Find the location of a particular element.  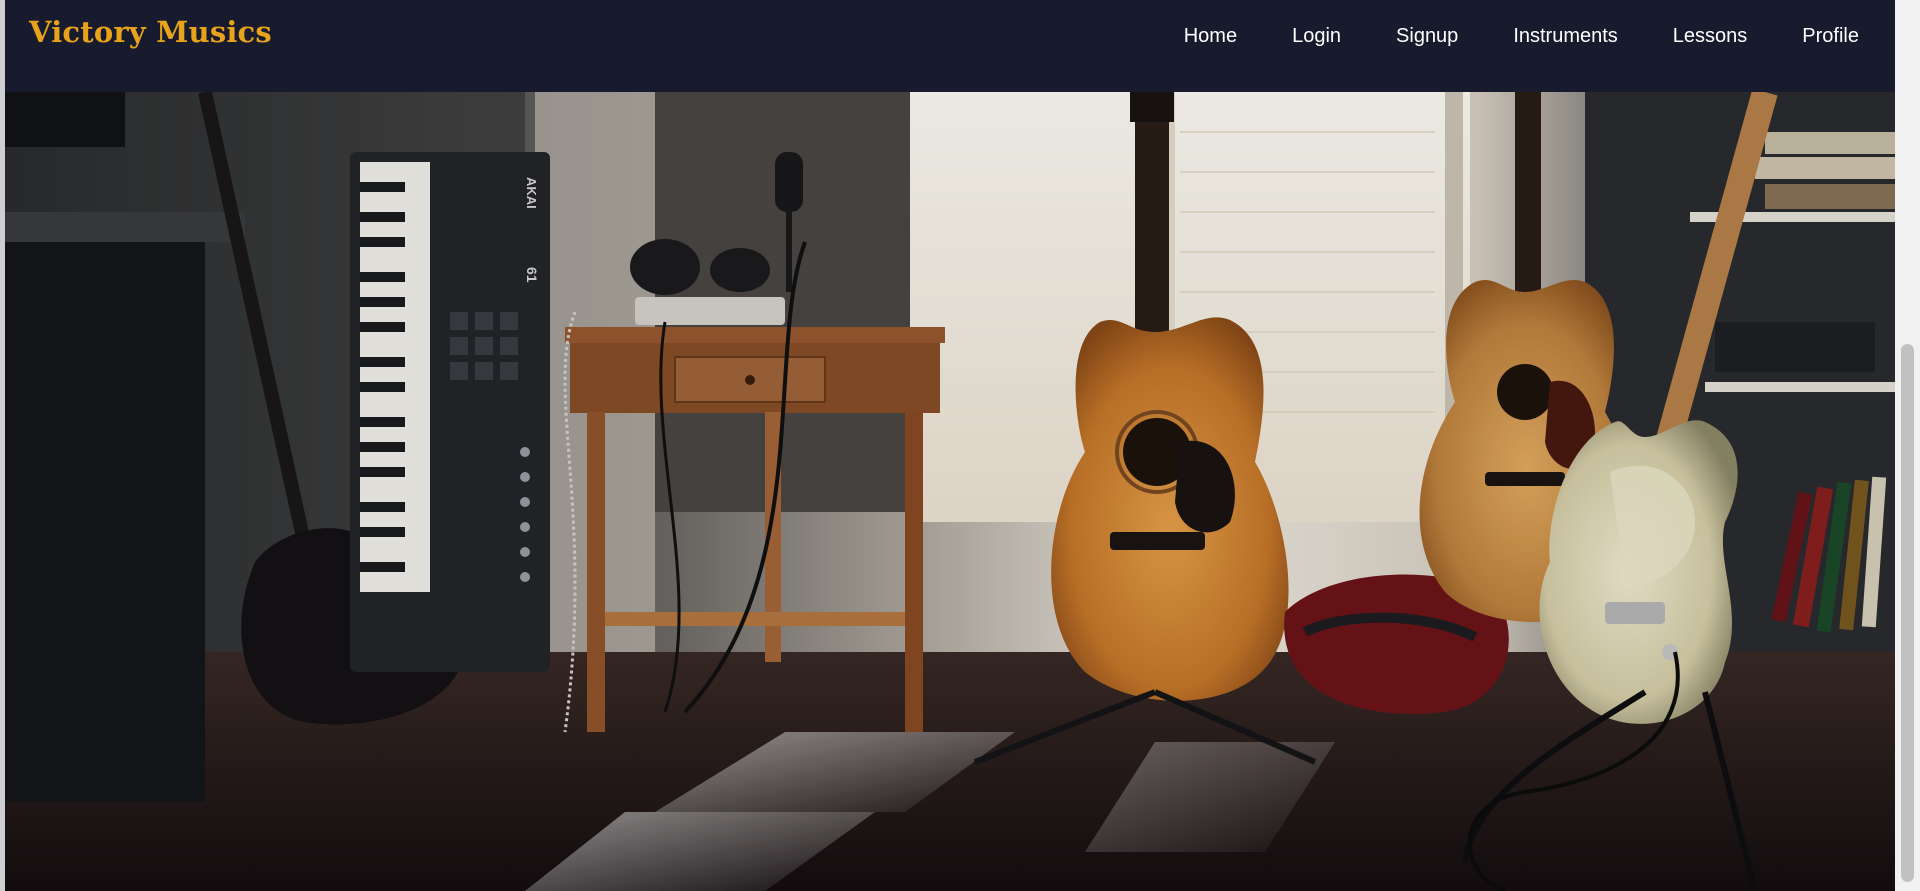

nav-link-instruments: Instruments is located at coordinates (1565, 36).